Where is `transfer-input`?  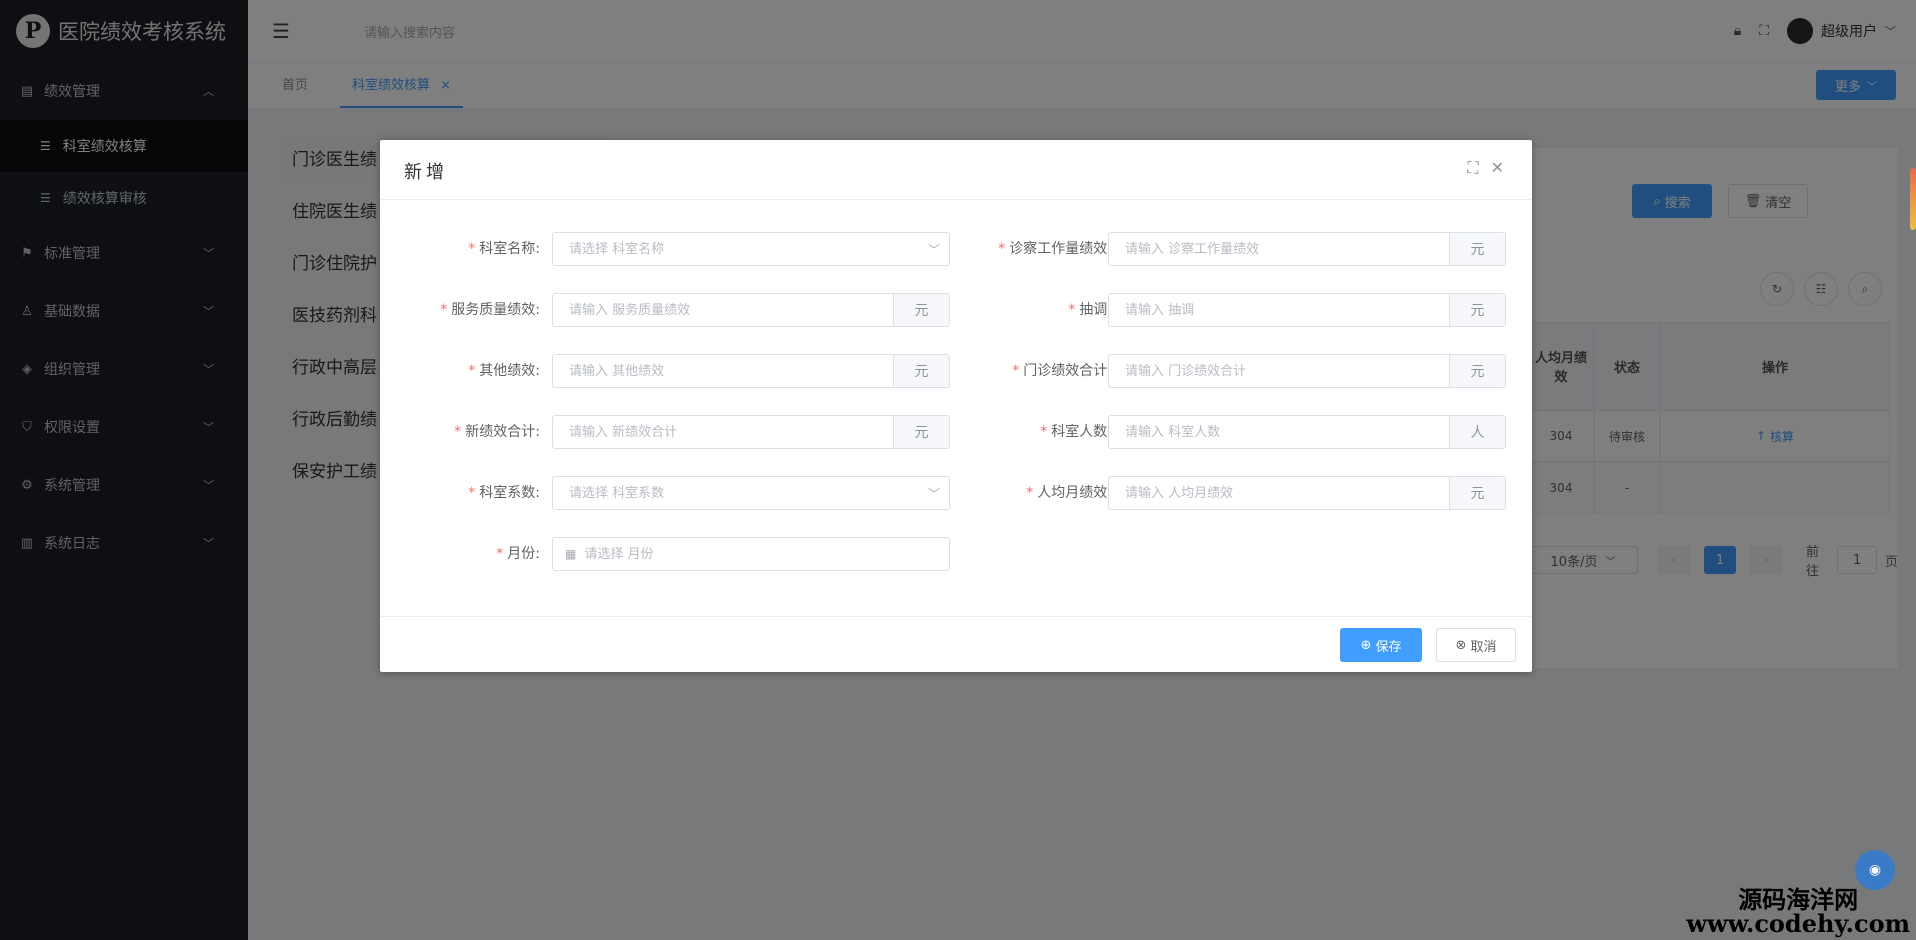
transfer-input is located at coordinates (1279, 310).